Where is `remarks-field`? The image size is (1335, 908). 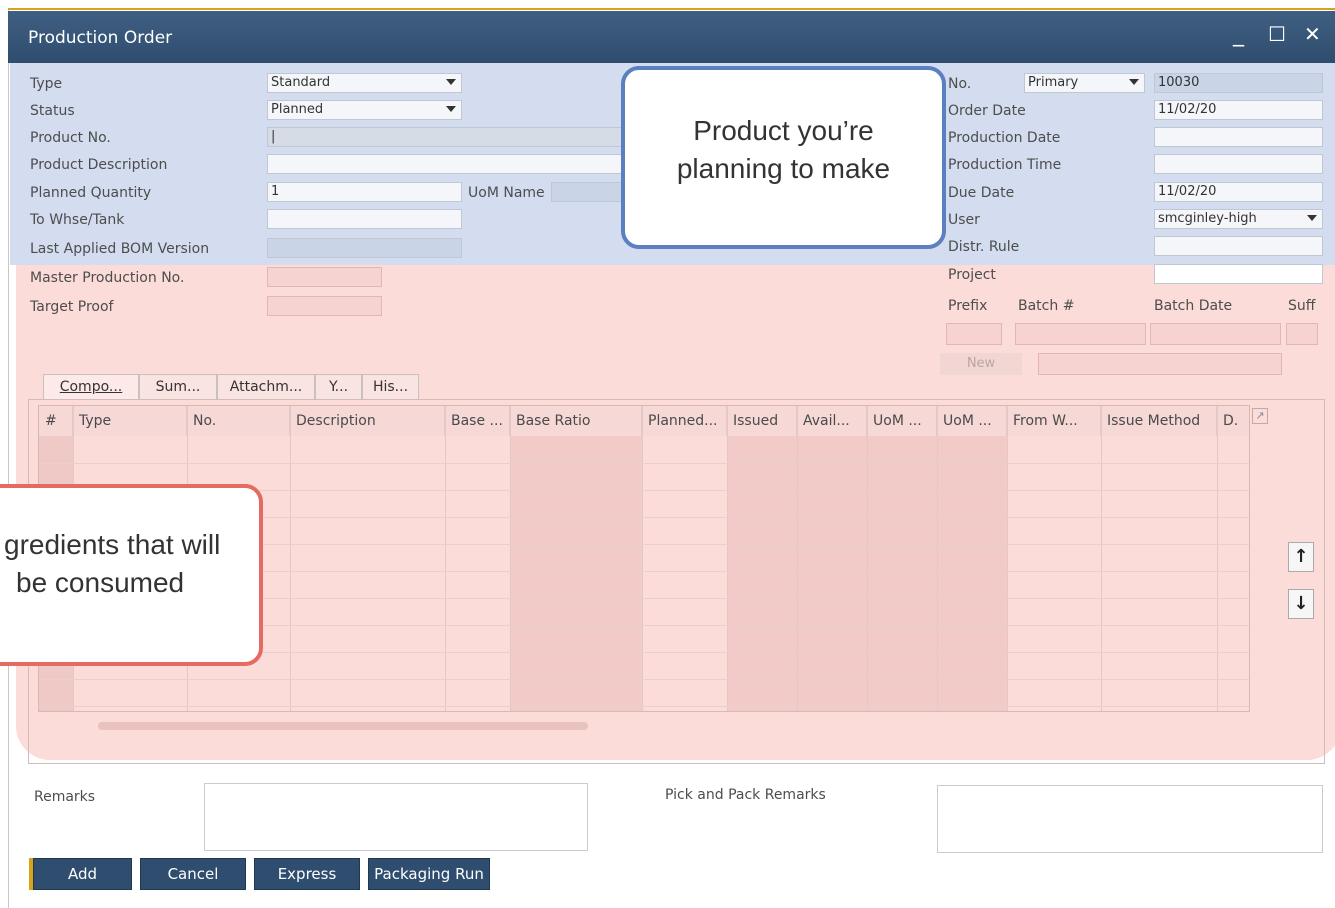
remarks-field is located at coordinates (396, 817).